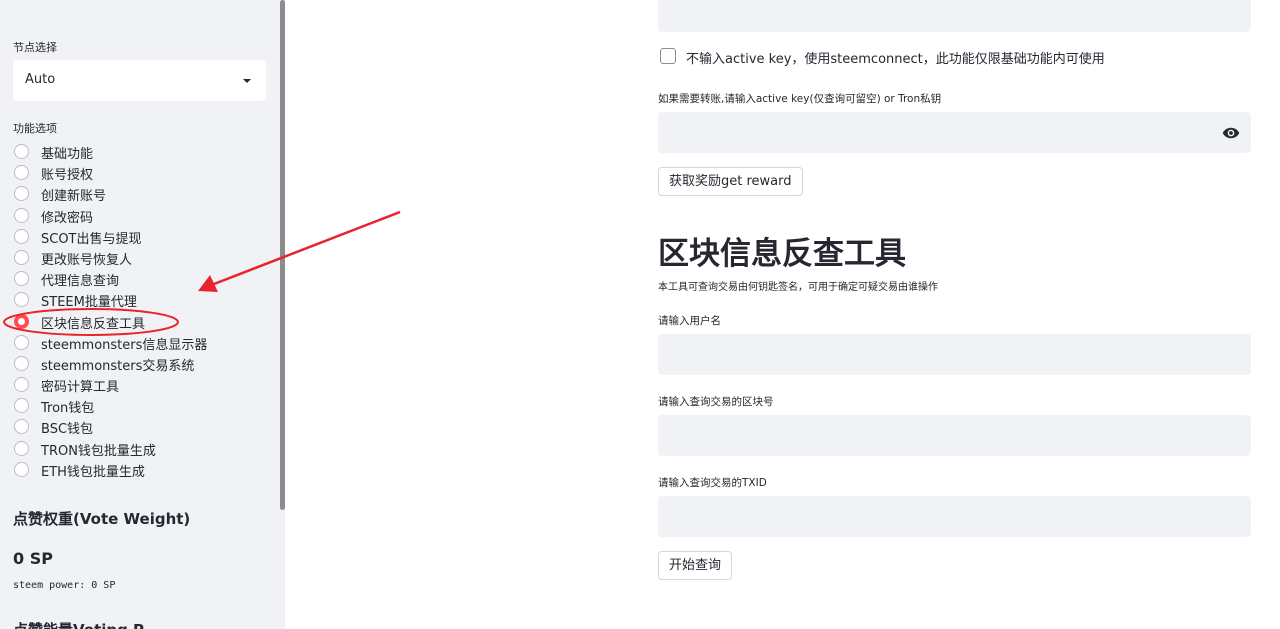 The height and width of the screenshot is (629, 1280). What do you see at coordinates (80, 388) in the screenshot?
I see `radio-option-label: 密码计算工具` at bounding box center [80, 388].